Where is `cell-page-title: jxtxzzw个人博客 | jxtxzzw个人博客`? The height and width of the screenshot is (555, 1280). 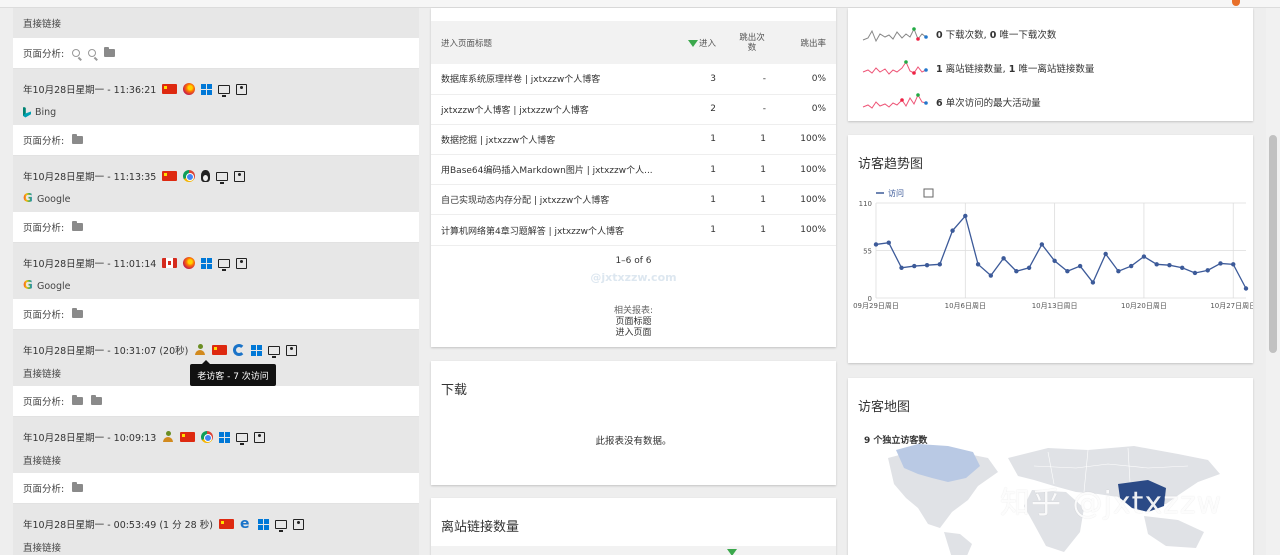
cell-page-title: jxtxzzw个人博客 | jxtxzzw个人博客 is located at coordinates (548, 109).